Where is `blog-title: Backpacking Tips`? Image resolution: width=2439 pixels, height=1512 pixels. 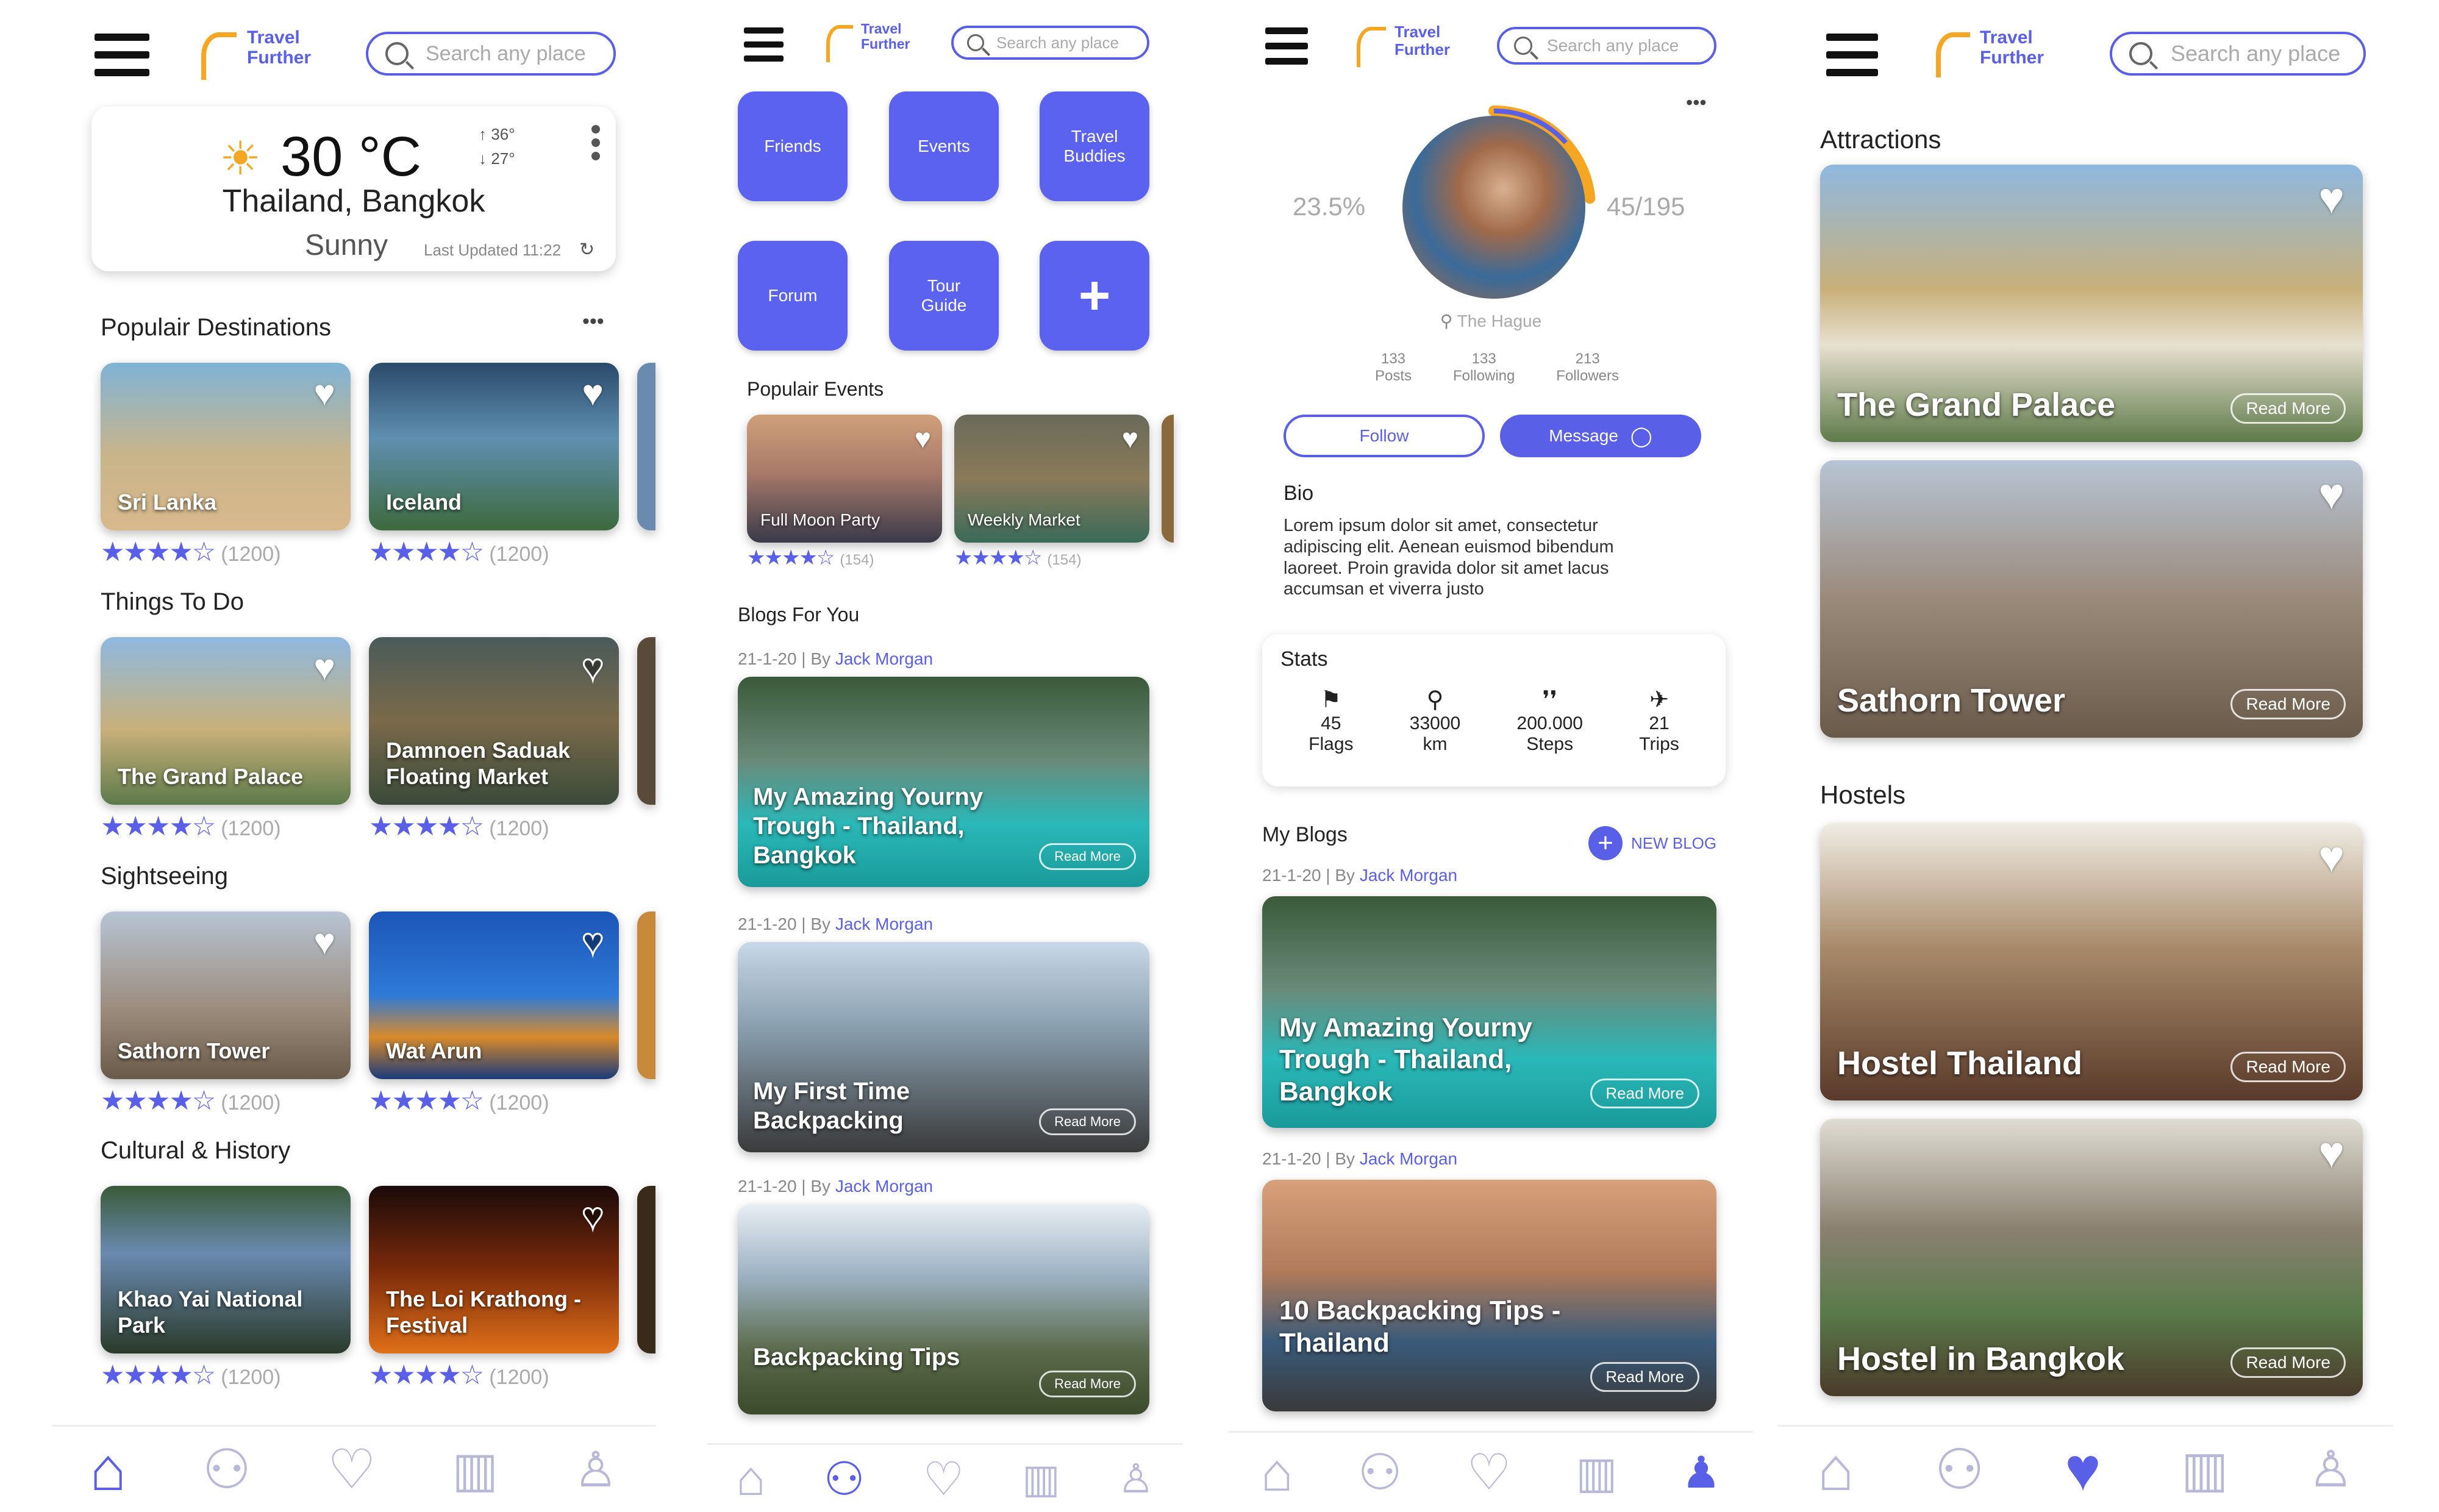 blog-title: Backpacking Tips is located at coordinates (857, 1357).